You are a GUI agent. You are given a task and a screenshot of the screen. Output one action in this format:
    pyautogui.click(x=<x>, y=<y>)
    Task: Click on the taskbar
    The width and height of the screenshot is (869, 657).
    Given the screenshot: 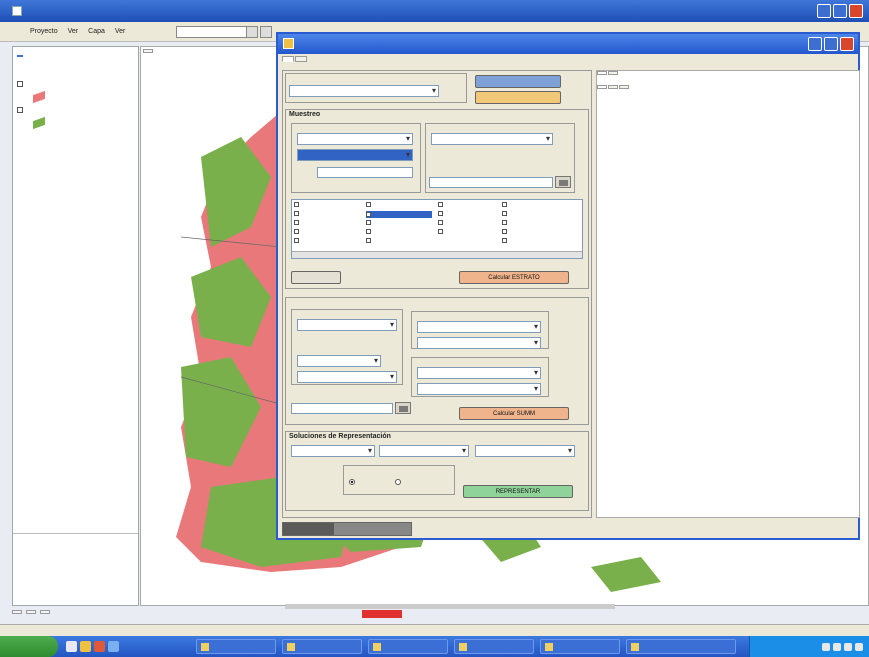 What is the action you would take?
    pyautogui.click(x=434, y=646)
    